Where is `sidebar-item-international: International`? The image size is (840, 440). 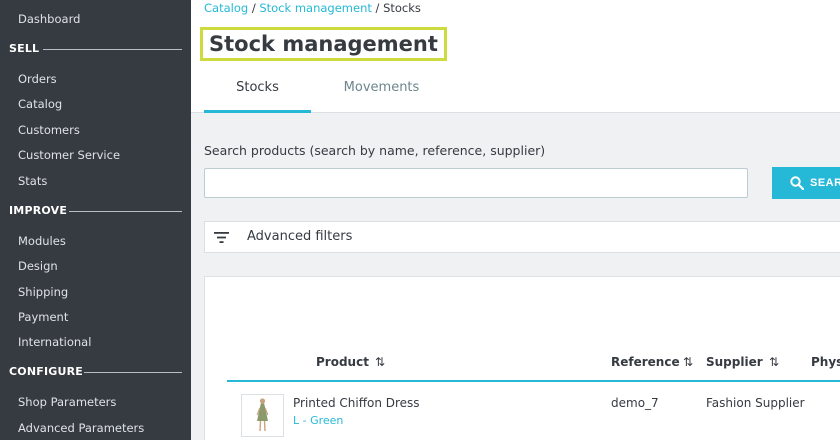
sidebar-item-international: International is located at coordinates (54, 342).